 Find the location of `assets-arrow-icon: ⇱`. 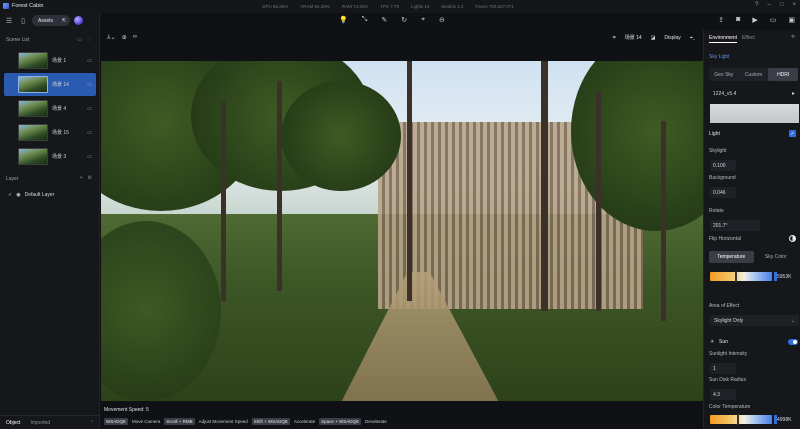

assets-arrow-icon: ⇱ is located at coordinates (64, 20).